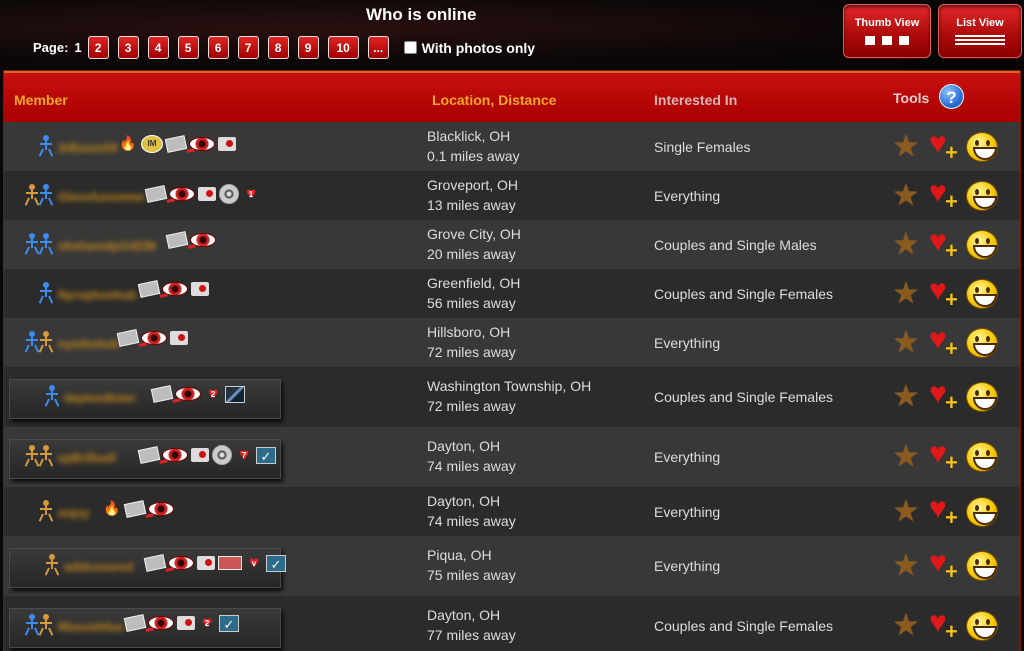  What do you see at coordinates (87, 458) in the screenshot?
I see `member-username: epBrilluell` at bounding box center [87, 458].